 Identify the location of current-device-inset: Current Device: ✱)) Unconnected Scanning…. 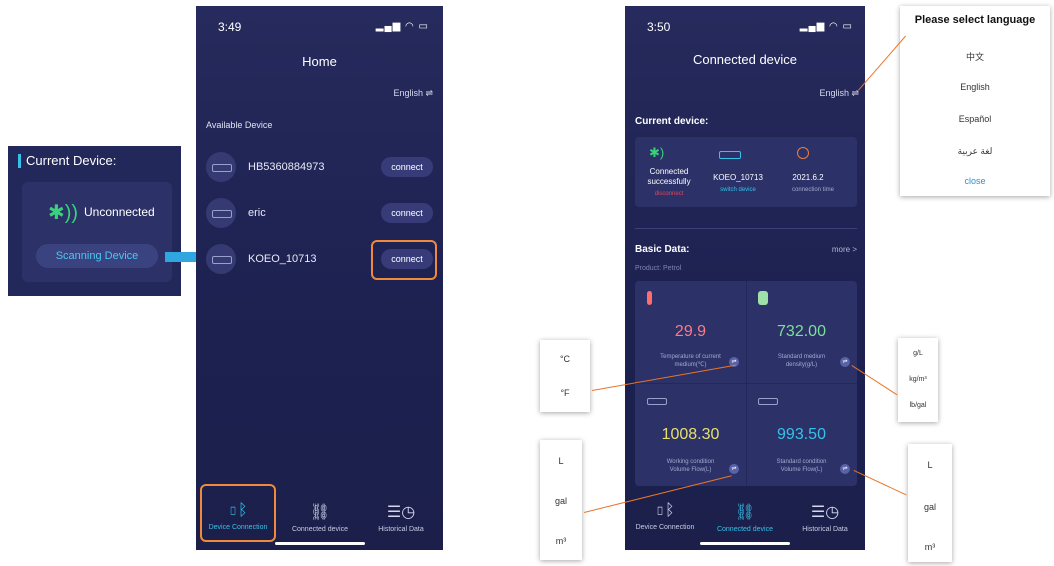
(94, 221).